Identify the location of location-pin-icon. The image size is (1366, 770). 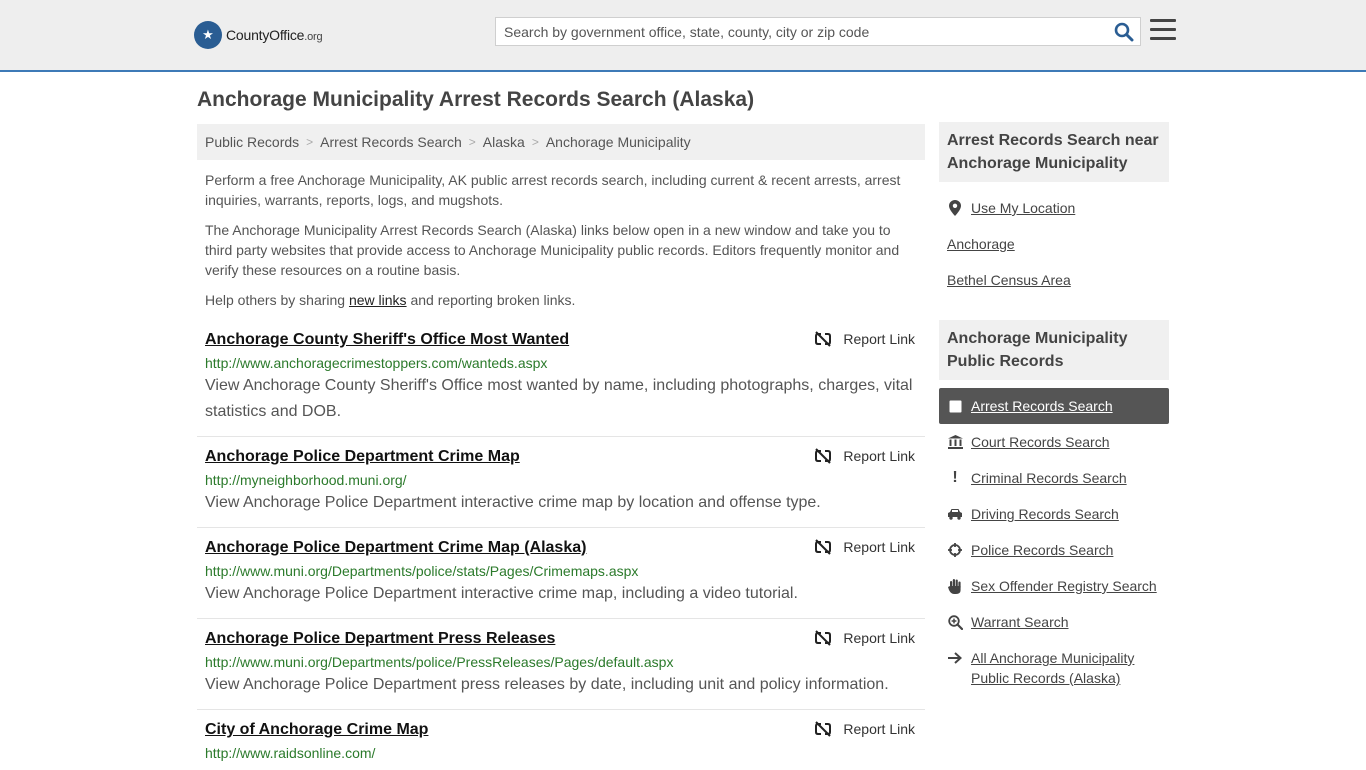
(955, 208).